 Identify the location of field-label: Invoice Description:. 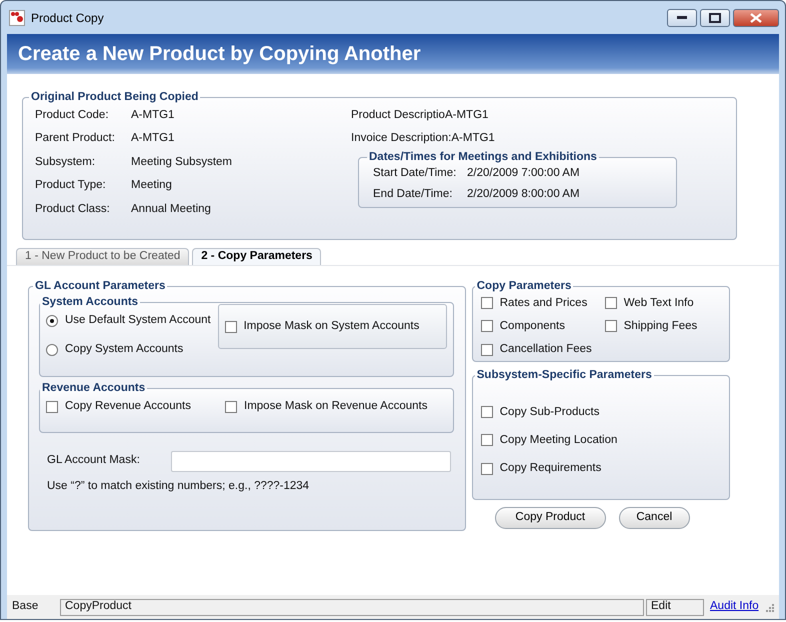
(401, 138).